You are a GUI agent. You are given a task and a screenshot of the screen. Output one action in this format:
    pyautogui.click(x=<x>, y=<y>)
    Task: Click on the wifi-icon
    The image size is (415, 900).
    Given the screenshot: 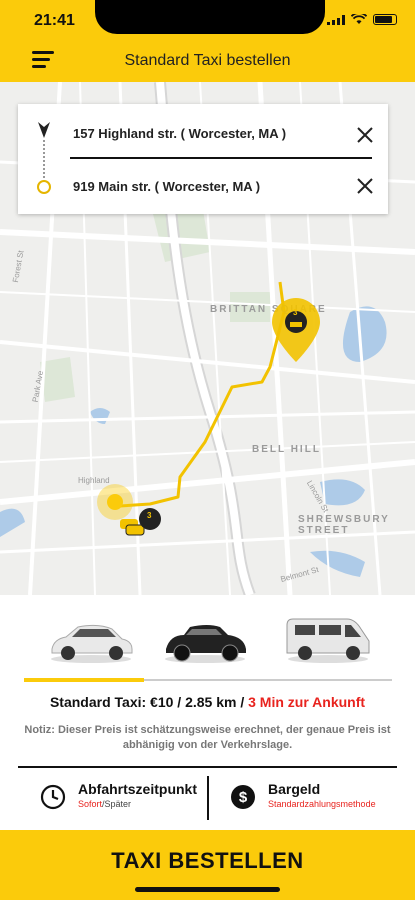 What is the action you would take?
    pyautogui.click(x=359, y=19)
    